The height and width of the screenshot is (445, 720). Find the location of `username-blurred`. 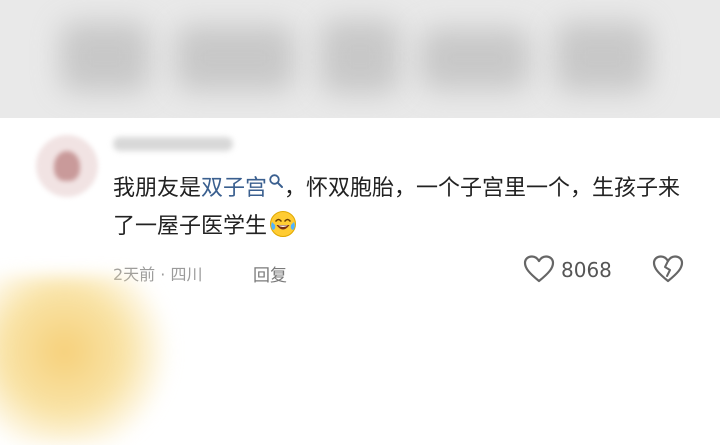

username-blurred is located at coordinates (173, 144).